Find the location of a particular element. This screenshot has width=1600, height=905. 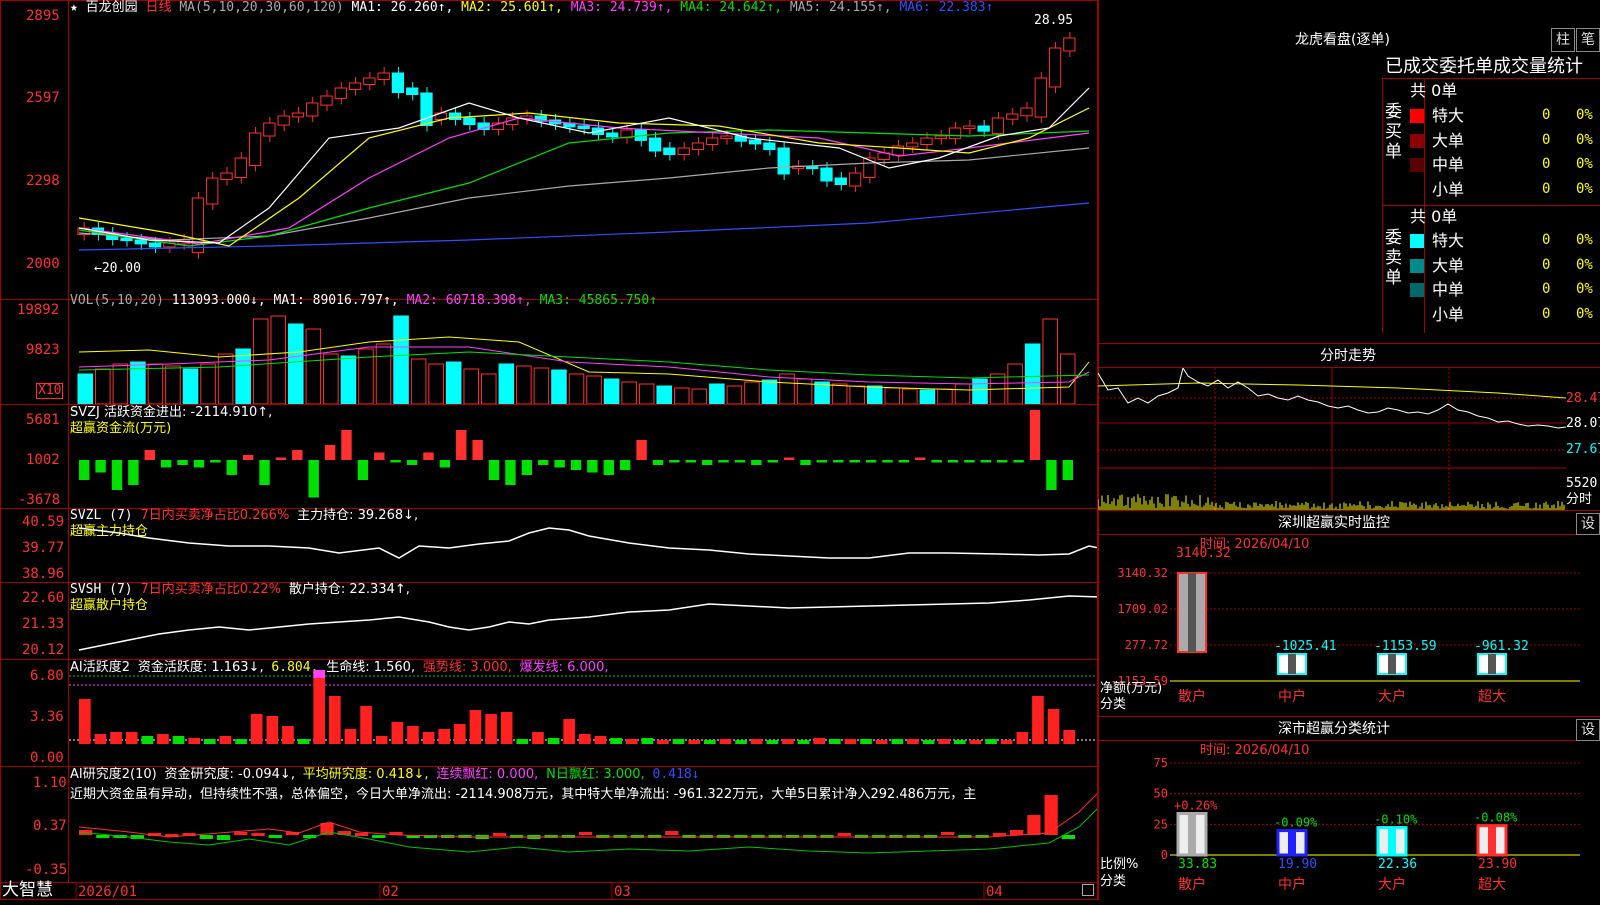

monitor-value-label: -1153.59 is located at coordinates (1405, 646).